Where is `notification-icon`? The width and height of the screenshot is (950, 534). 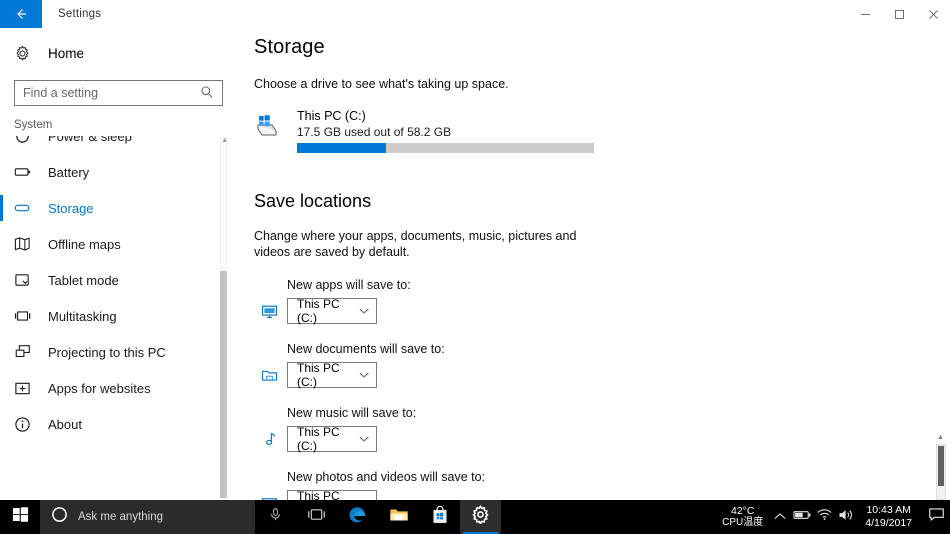 notification-icon is located at coordinates (936, 517).